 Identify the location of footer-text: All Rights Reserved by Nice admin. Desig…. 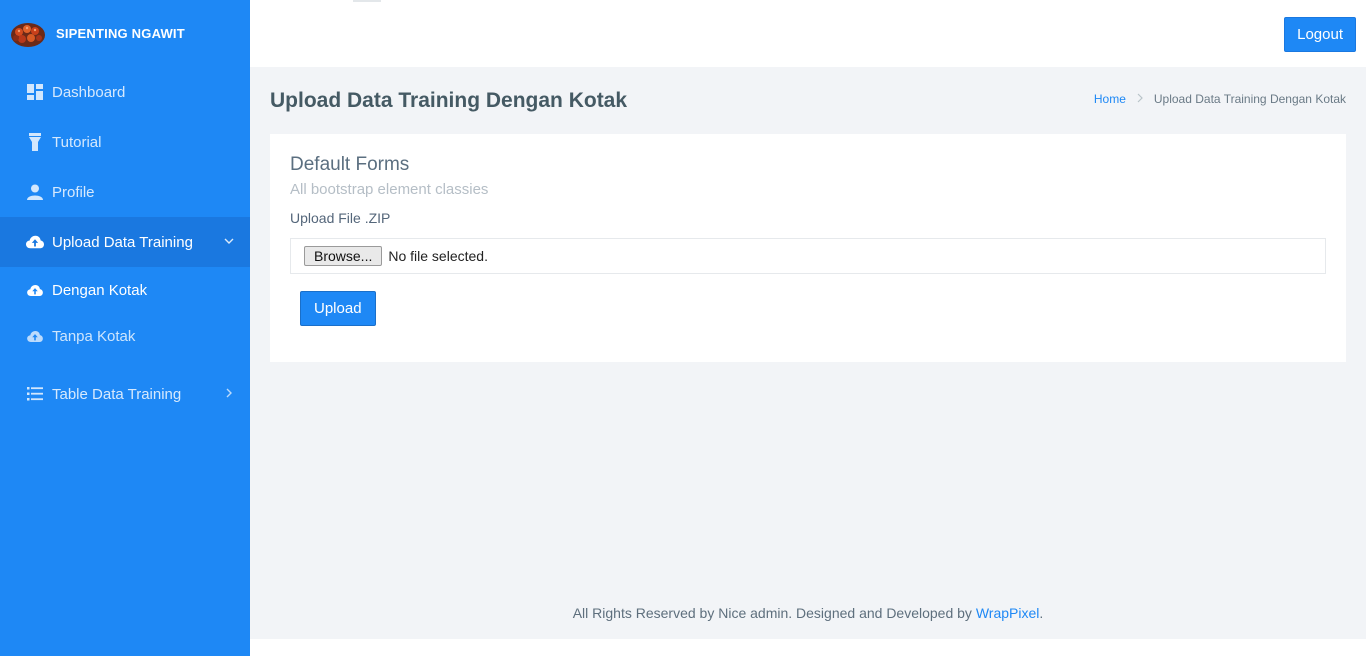
(774, 613).